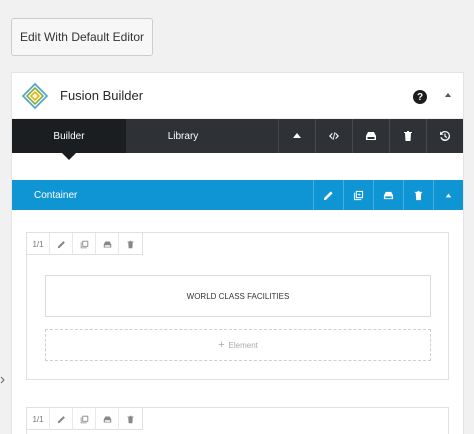 The height and width of the screenshot is (434, 474). What do you see at coordinates (237, 96) in the screenshot?
I see `panel-header: Fusion Builder` at bounding box center [237, 96].